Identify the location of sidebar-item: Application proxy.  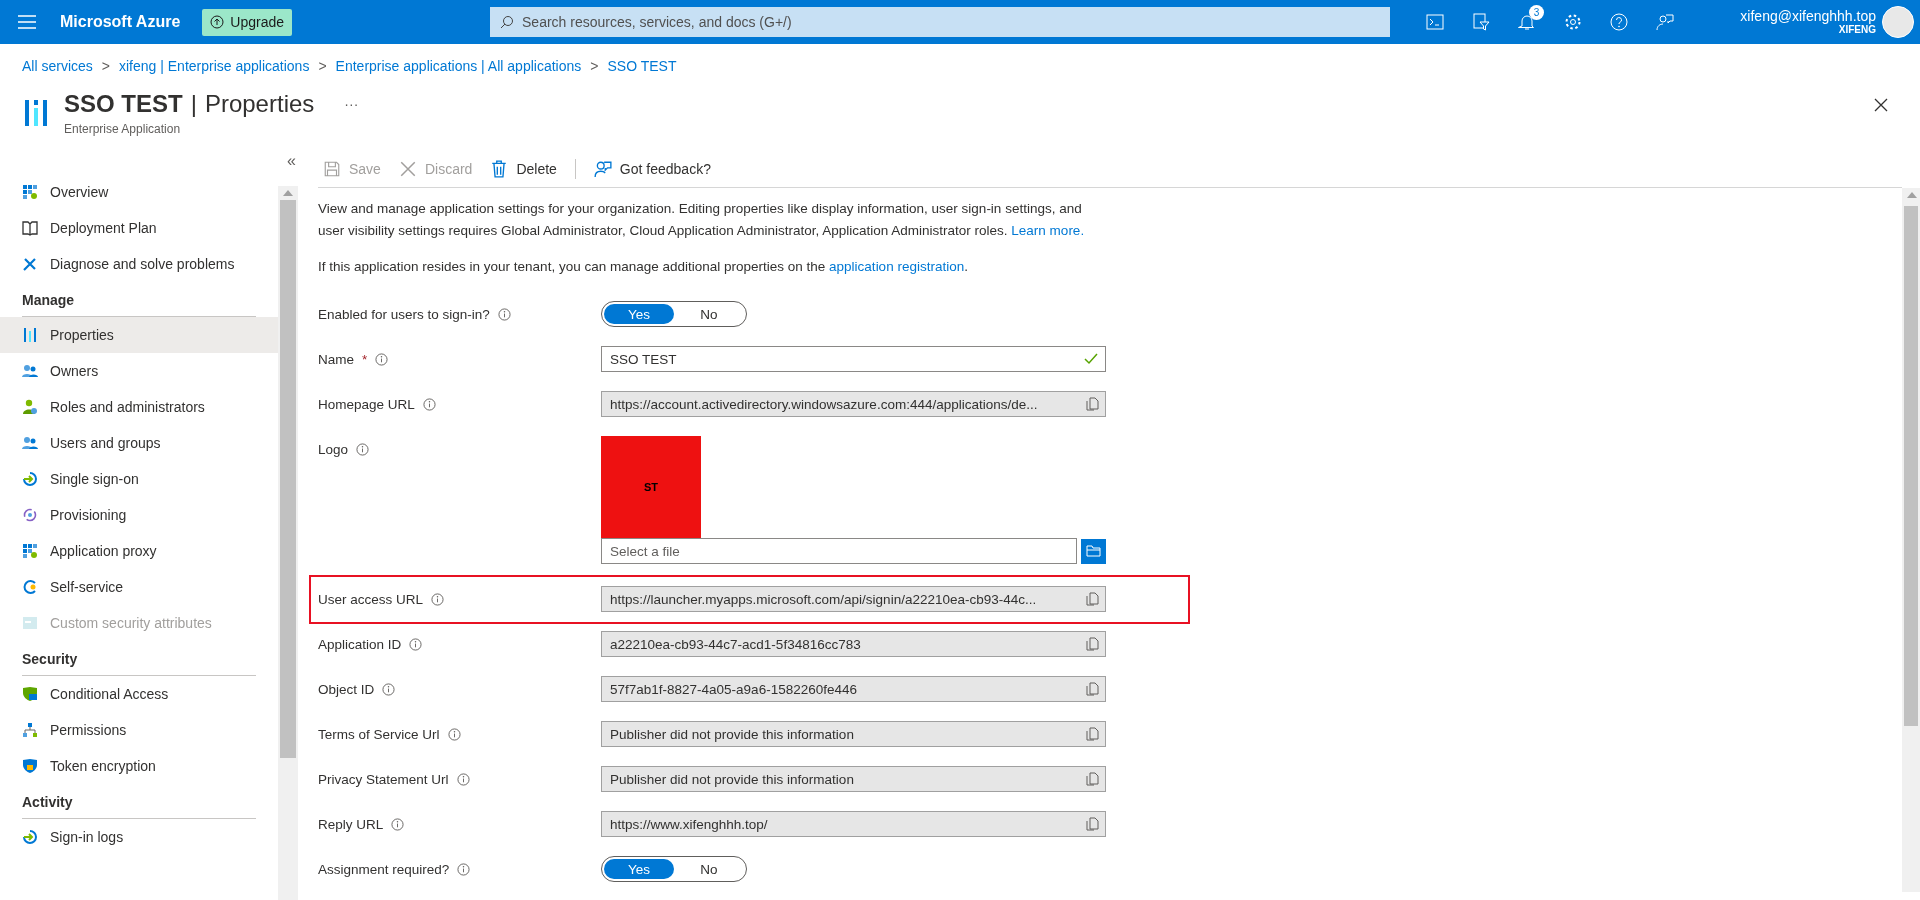
(139, 551).